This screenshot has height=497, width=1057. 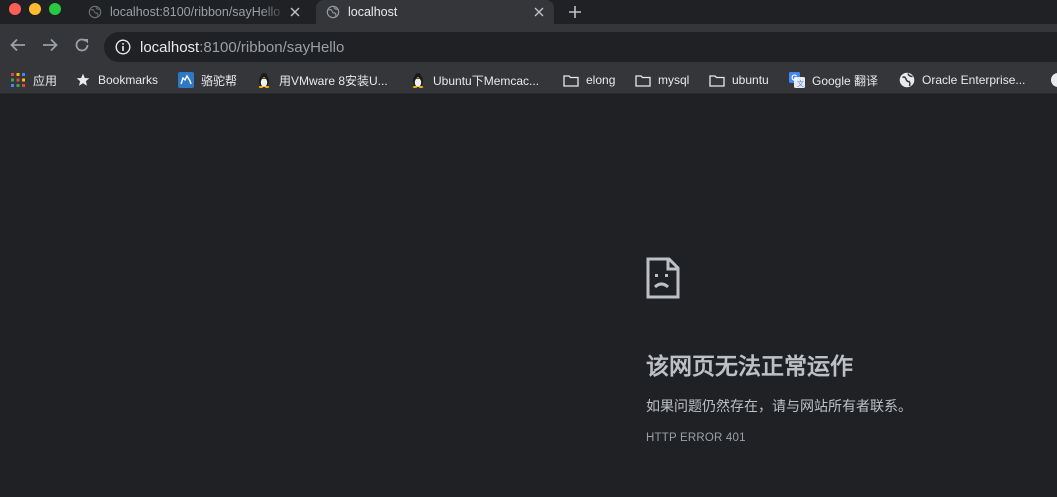 What do you see at coordinates (845, 80) in the screenshot?
I see `bookmark-label: Google 翻译` at bounding box center [845, 80].